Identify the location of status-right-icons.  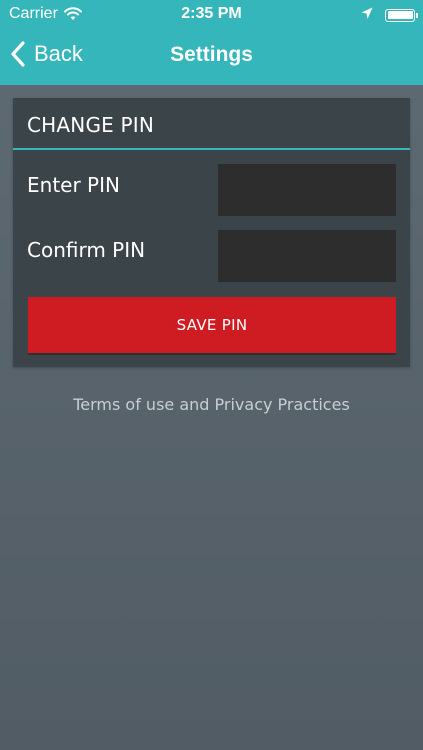
(389, 15).